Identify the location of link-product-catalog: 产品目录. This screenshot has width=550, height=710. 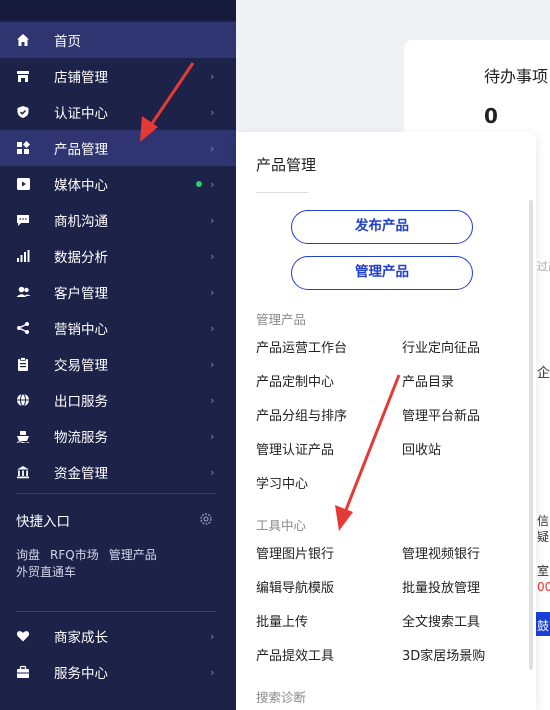
(428, 380).